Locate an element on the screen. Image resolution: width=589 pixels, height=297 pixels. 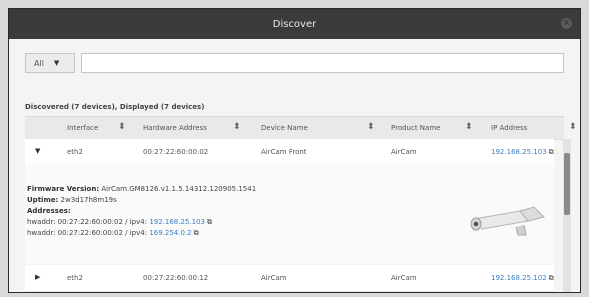
filter-select: All ▼ is located at coordinates (50, 63).